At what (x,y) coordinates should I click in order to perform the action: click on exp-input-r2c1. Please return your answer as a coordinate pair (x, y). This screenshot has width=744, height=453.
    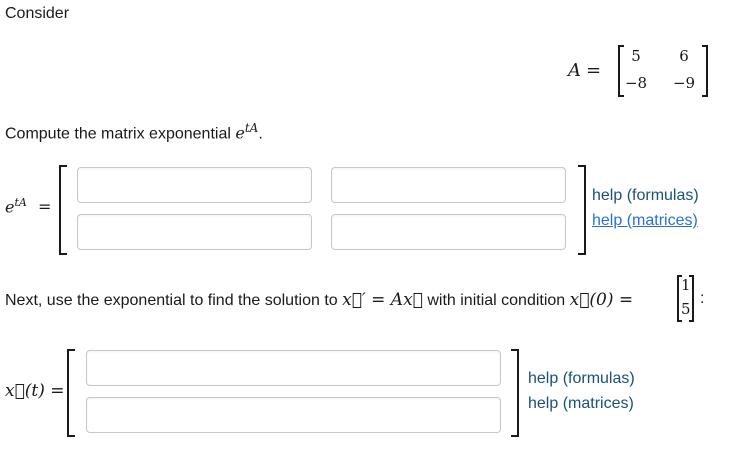
    Looking at the image, I should click on (194, 232).